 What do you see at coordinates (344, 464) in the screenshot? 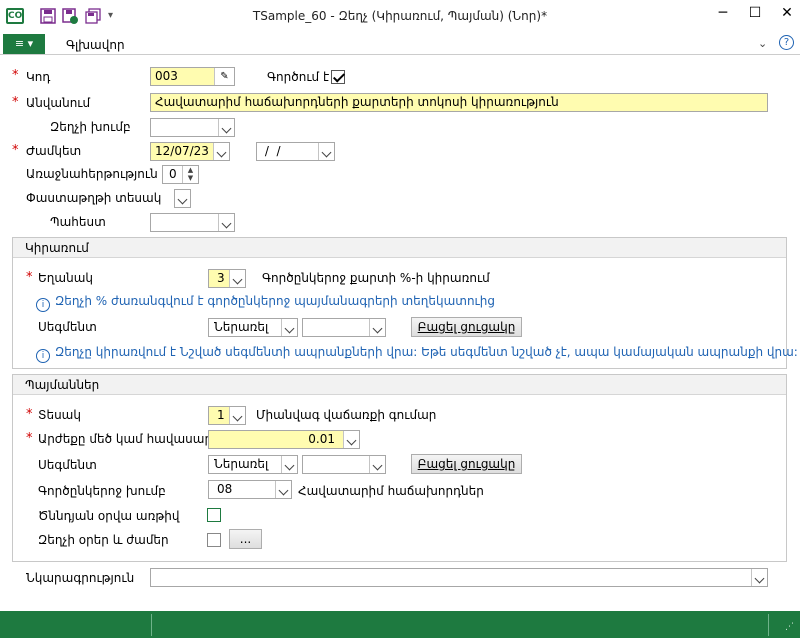
I see `condition-segment-select` at bounding box center [344, 464].